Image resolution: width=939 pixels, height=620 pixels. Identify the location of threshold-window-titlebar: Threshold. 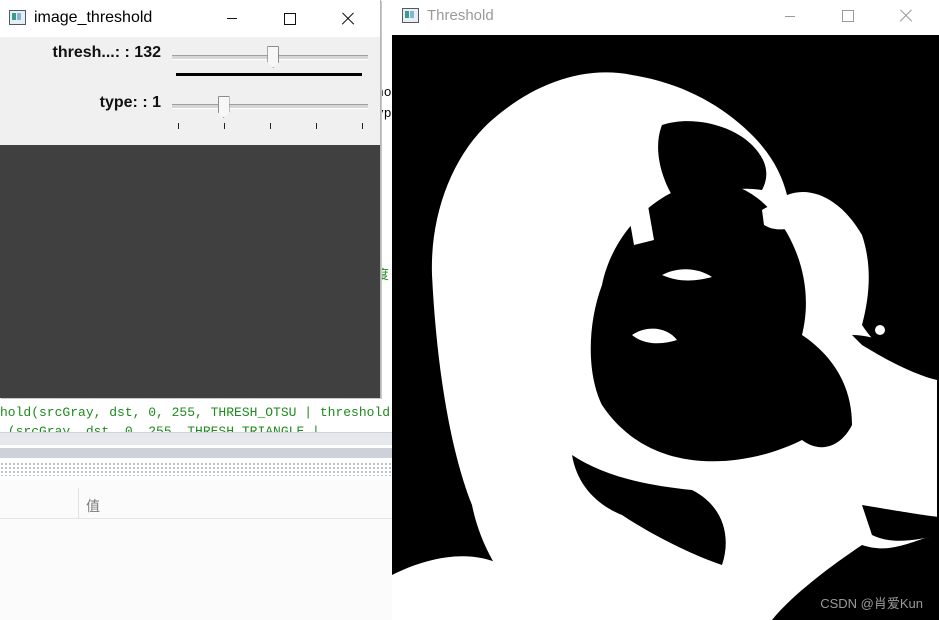
(665, 17).